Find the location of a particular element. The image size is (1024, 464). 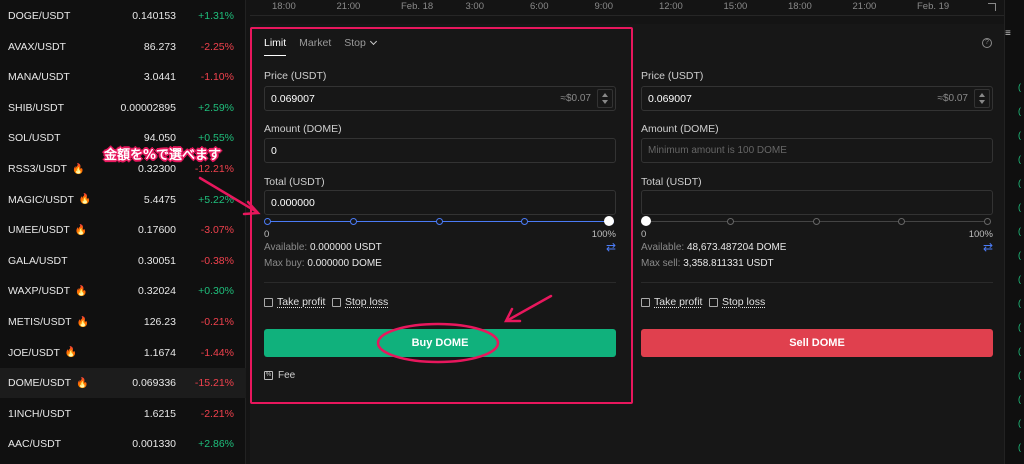

buy-percent-slider is located at coordinates (439, 221).